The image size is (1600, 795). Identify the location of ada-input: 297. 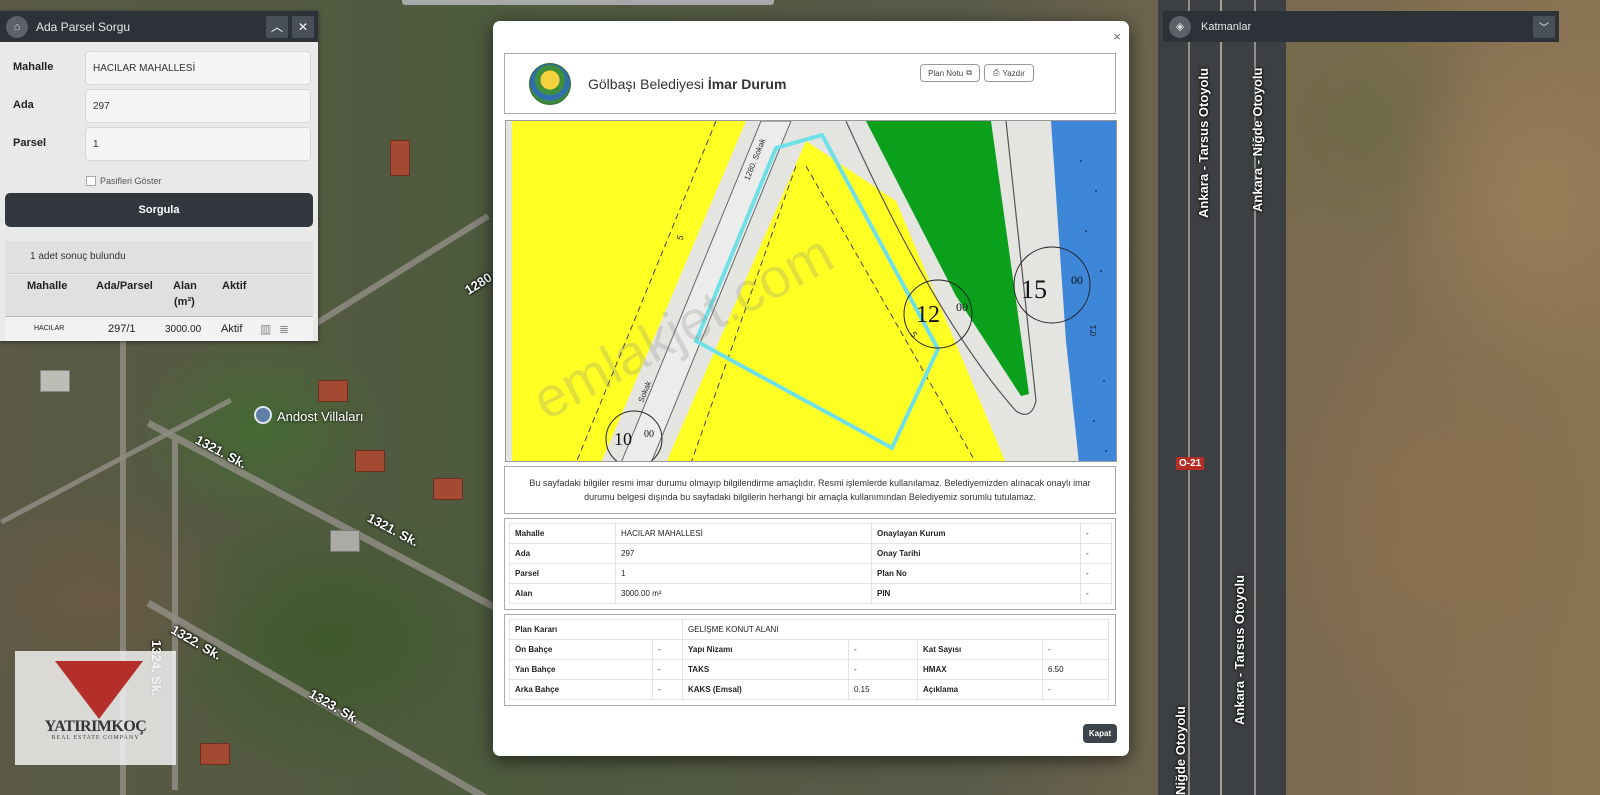
(198, 106).